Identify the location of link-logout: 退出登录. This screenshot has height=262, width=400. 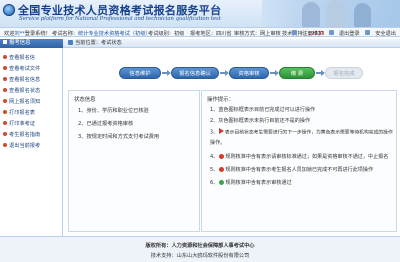
(344, 33).